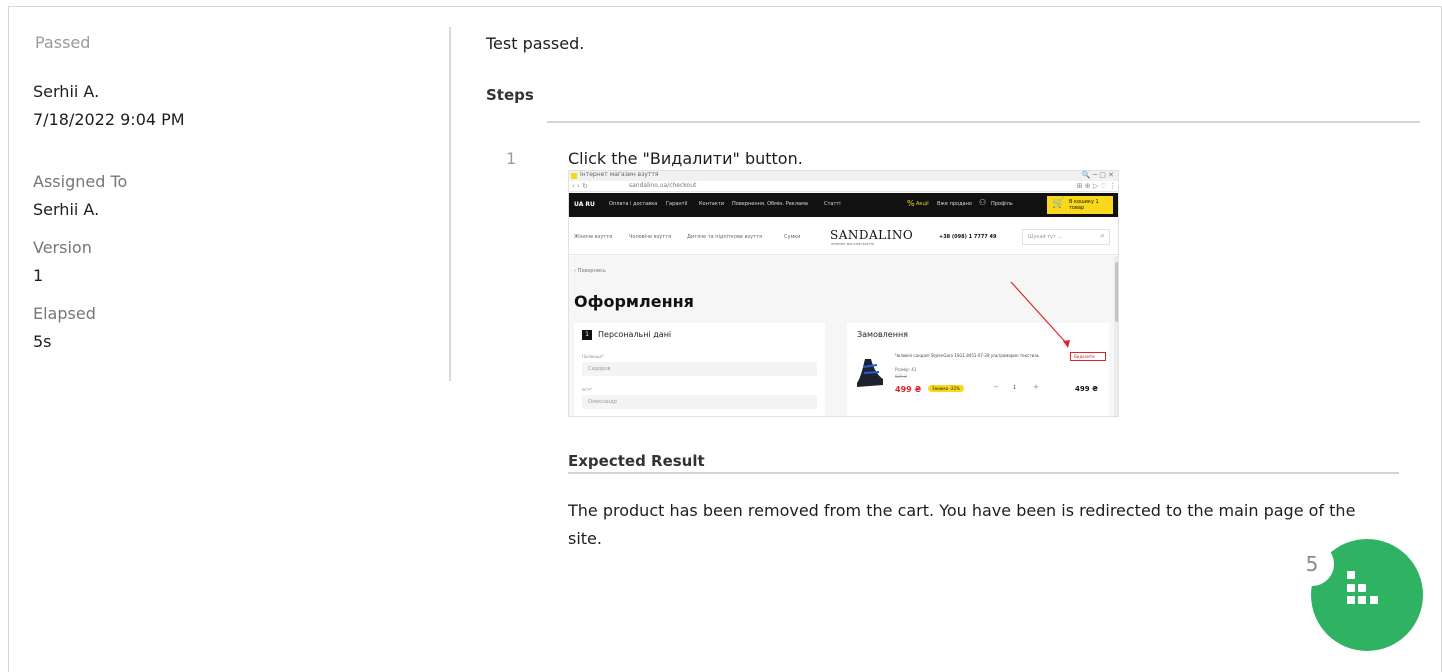 The width and height of the screenshot is (1442, 672). What do you see at coordinates (843, 176) in the screenshot?
I see `browser-tab-bar: Інтернет магазин взуття 🔍 ─ ▢ ✕` at bounding box center [843, 176].